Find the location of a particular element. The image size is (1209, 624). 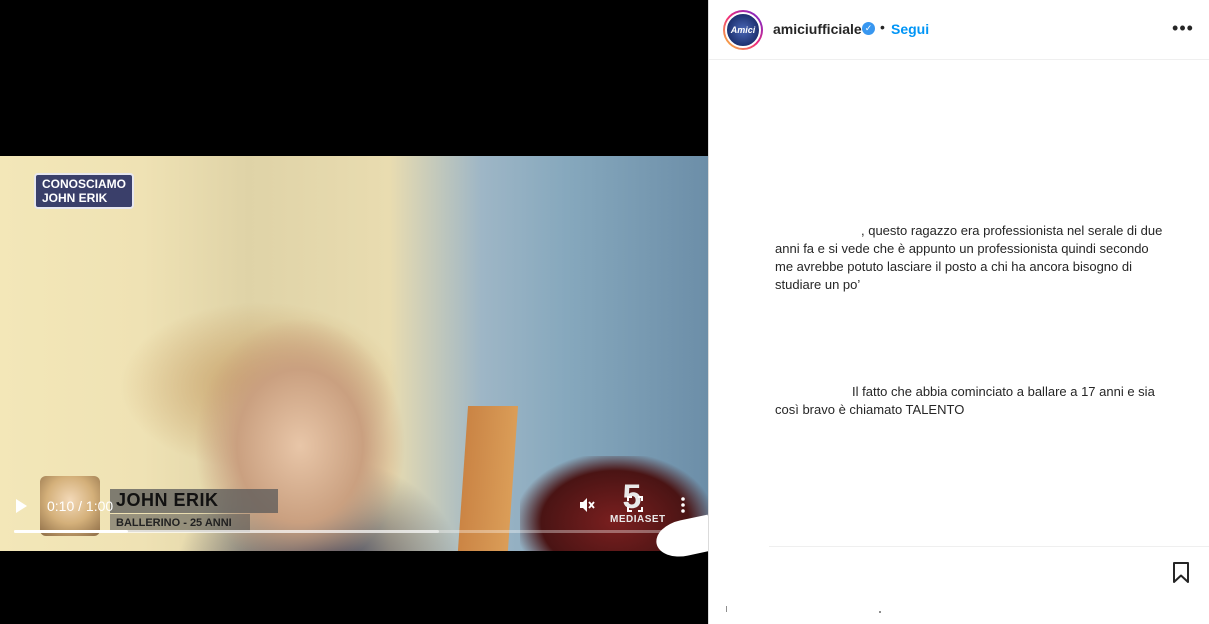

time-display: 0:10 / 1:00 is located at coordinates (80, 506).